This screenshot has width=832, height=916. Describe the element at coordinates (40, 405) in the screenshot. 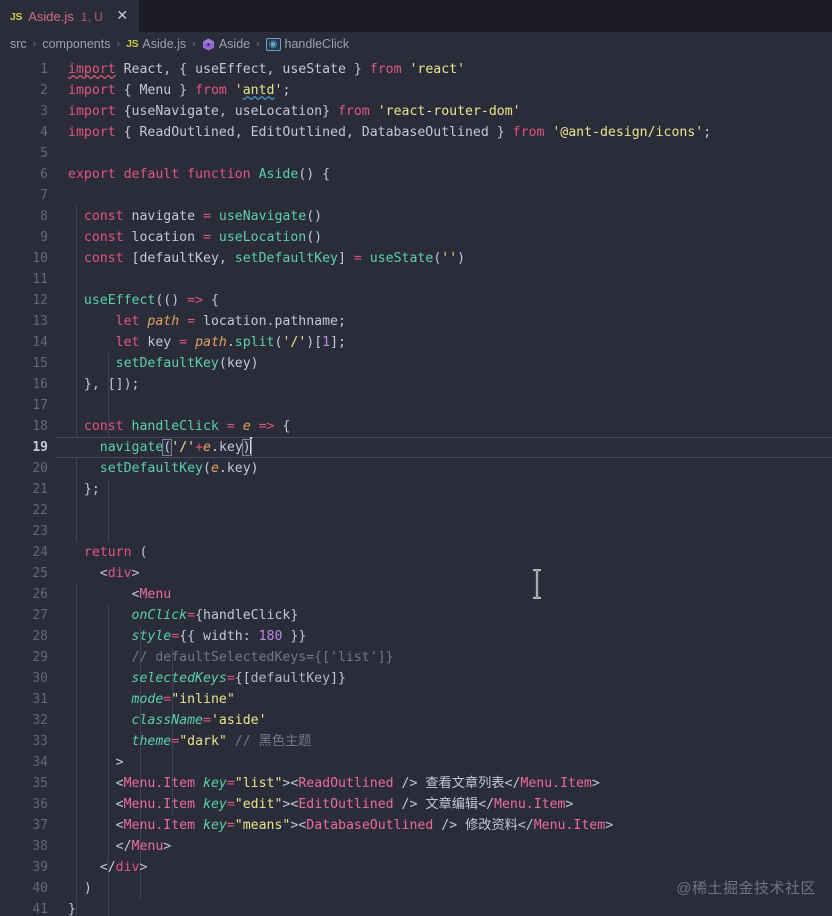

I see `line-number: 17` at that location.